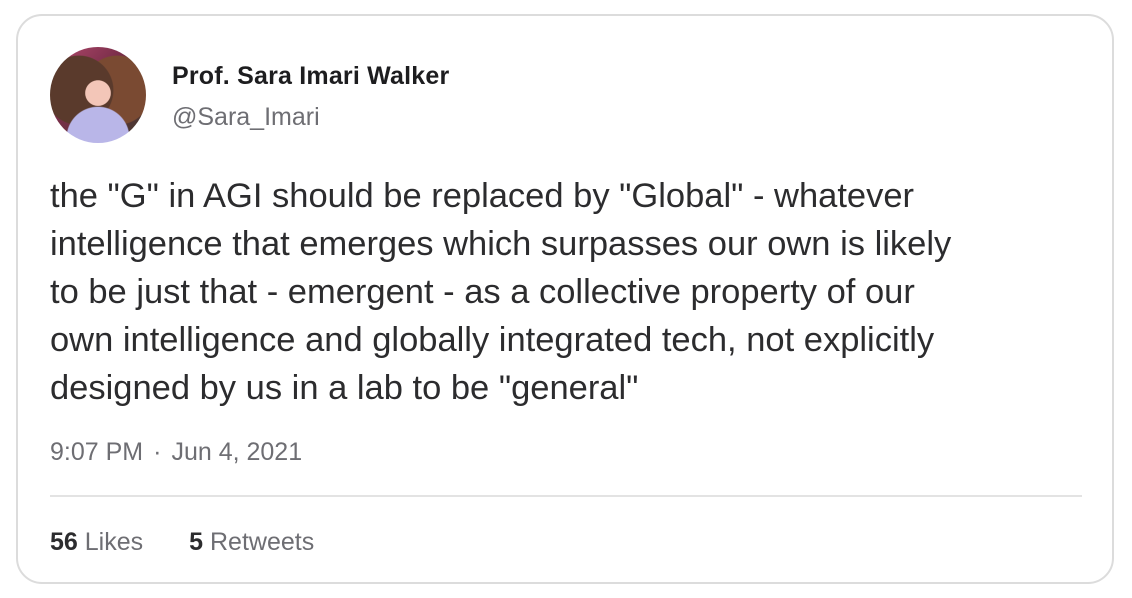  I want to click on likes-stat: 56 Likes, so click(96, 542).